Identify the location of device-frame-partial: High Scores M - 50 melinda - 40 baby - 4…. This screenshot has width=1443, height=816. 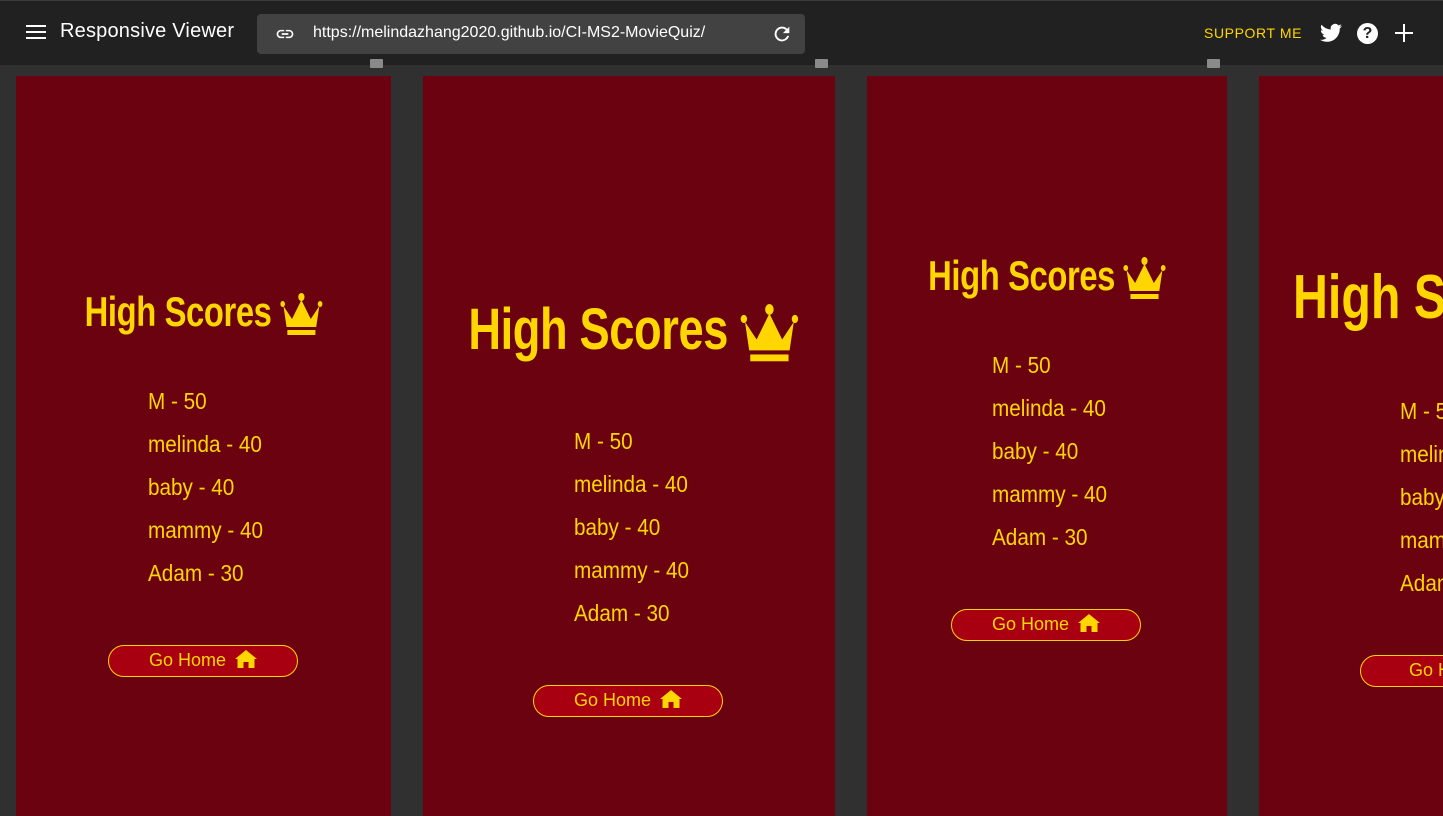
(1351, 446).